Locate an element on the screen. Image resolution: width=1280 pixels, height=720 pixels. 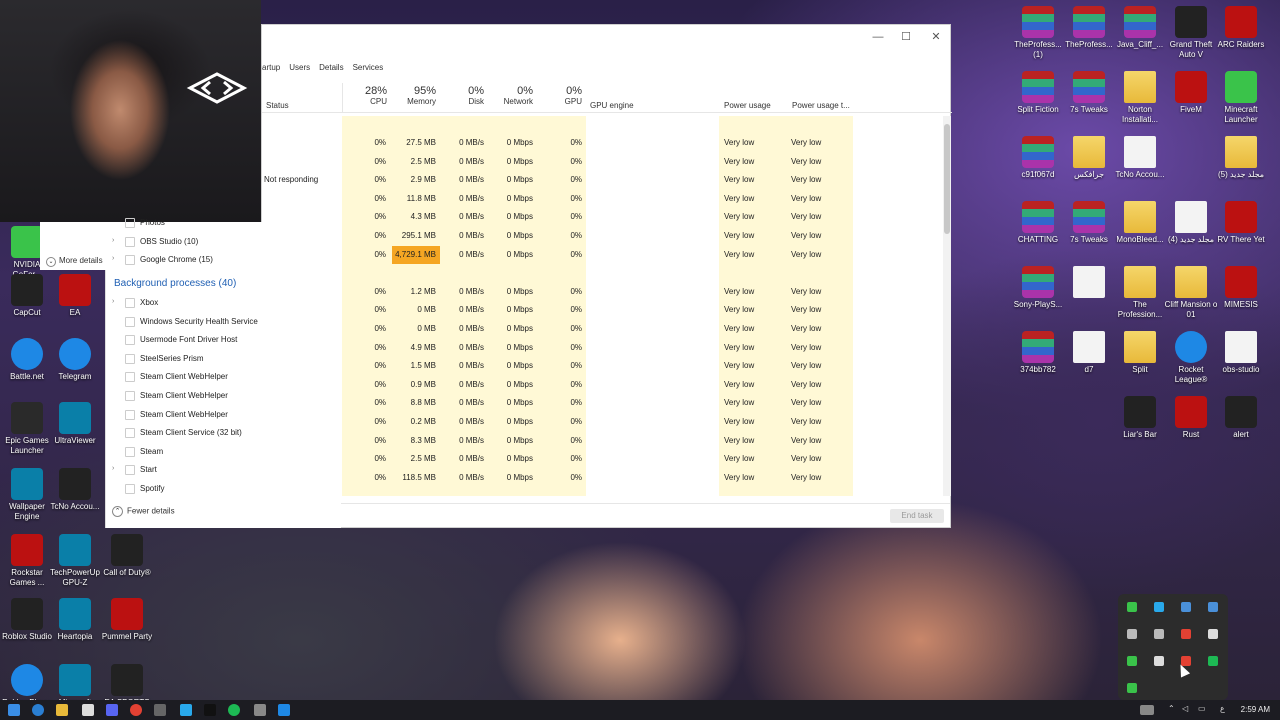
process-row: Photos is located at coordinates (224, 223).